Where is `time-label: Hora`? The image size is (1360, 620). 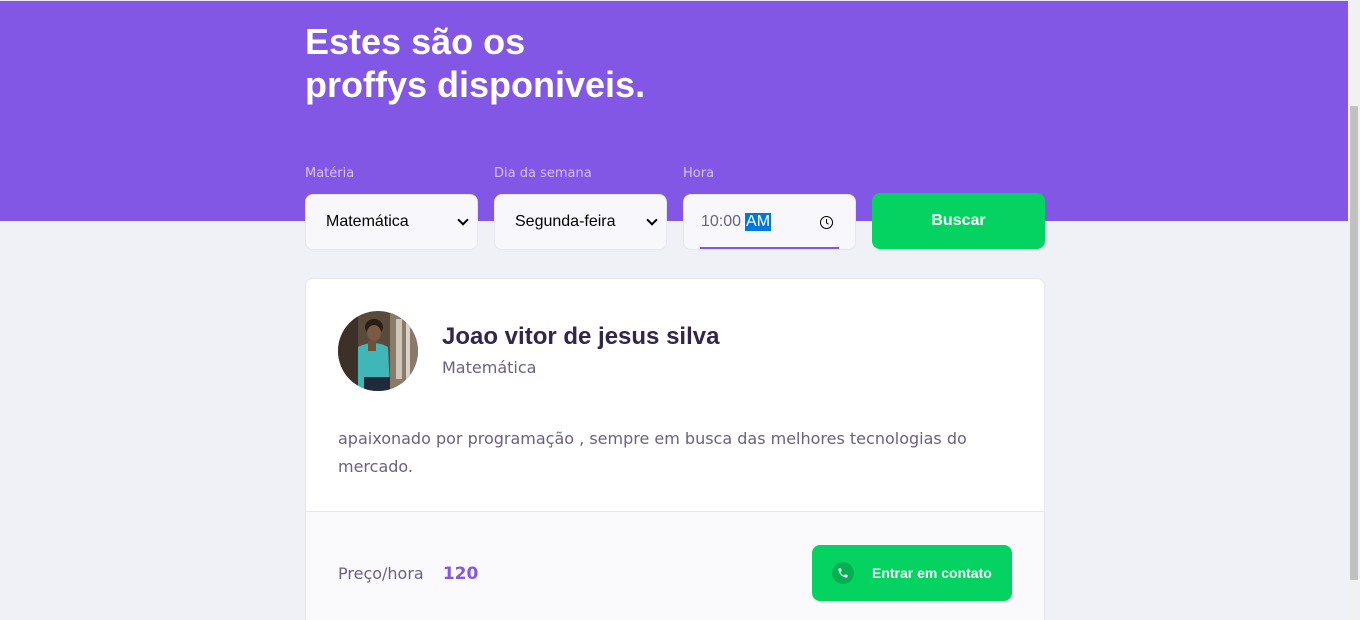 time-label: Hora is located at coordinates (699, 173).